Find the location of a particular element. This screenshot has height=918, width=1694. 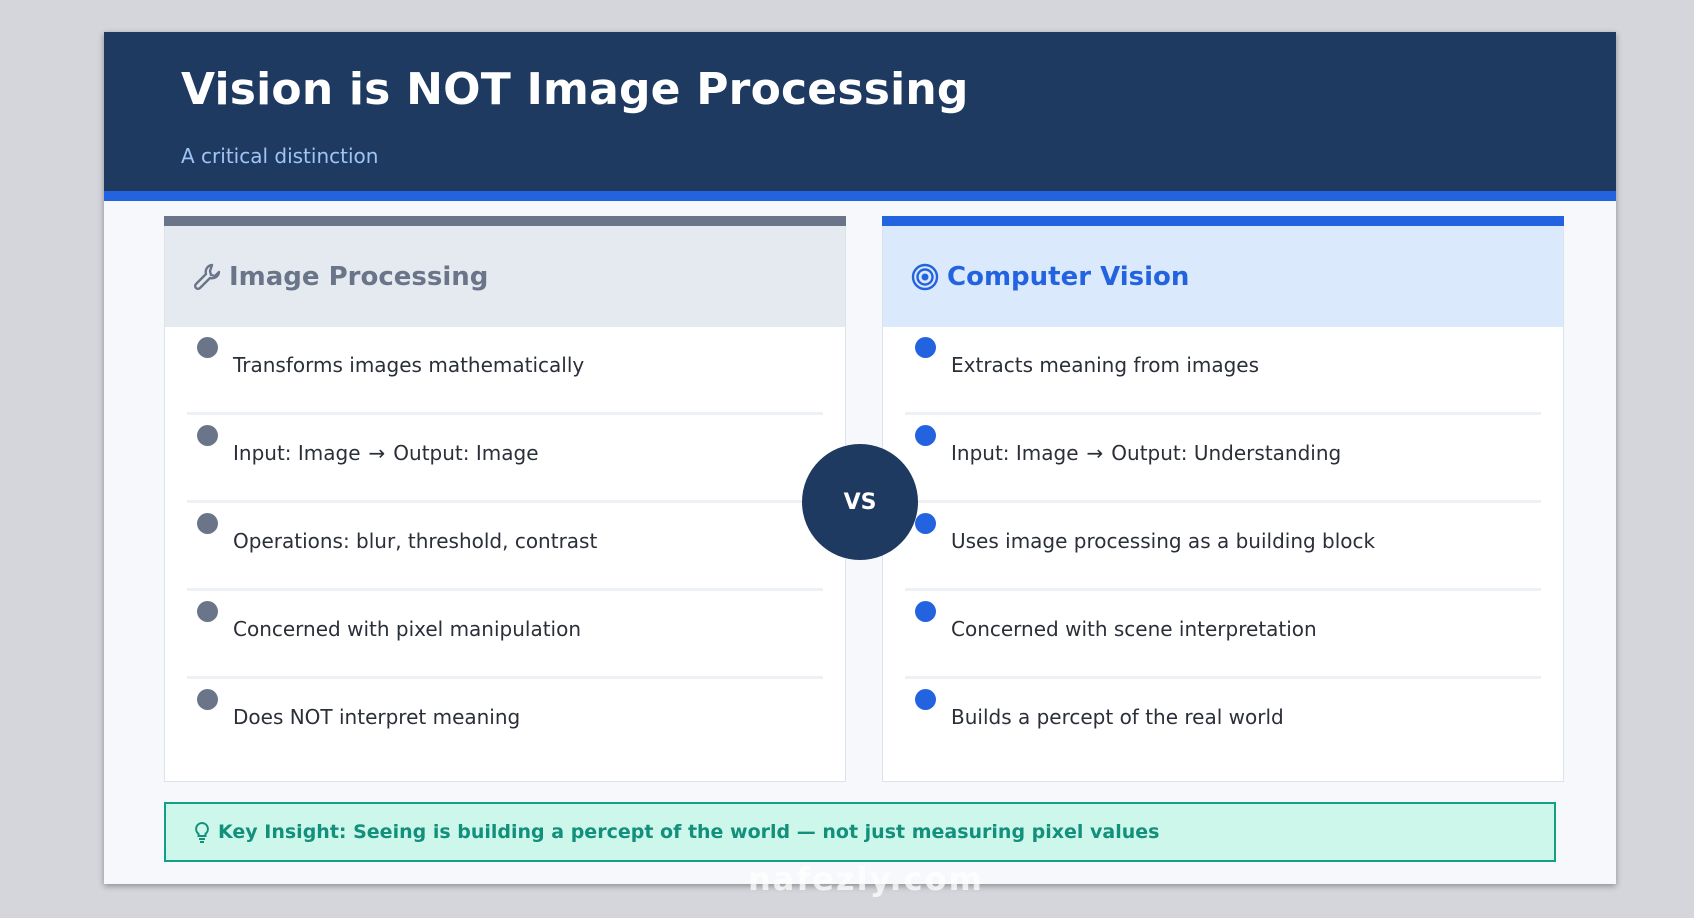

header-accent-stripe is located at coordinates (860, 196).